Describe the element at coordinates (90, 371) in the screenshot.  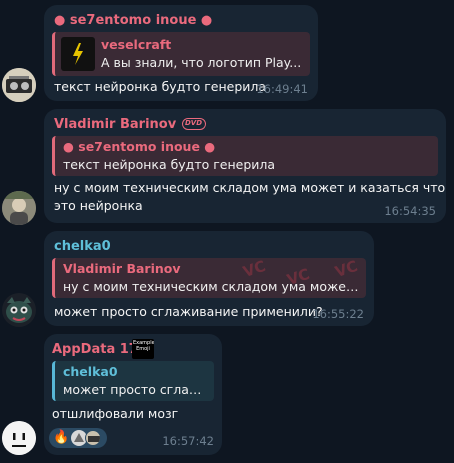
I see `reply-sender-name: chelka0` at that location.